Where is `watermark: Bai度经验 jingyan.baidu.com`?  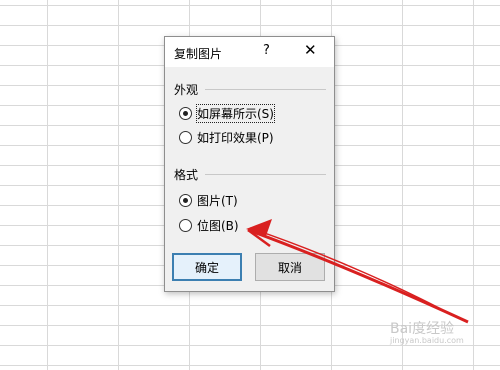 watermark: Bai度经验 jingyan.baidu.com is located at coordinates (427, 331).